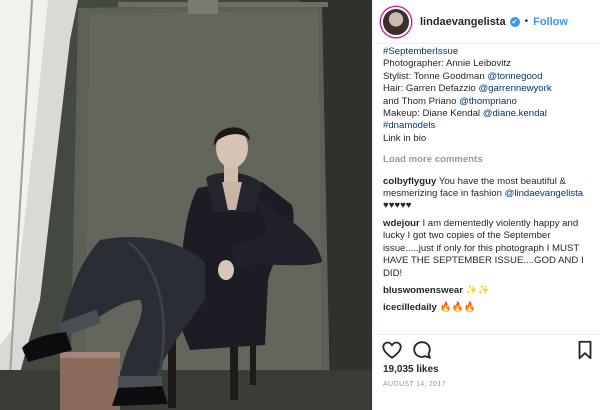 This screenshot has width=600, height=410. What do you see at coordinates (410, 307) in the screenshot?
I see `comment-author: icecilledaily` at bounding box center [410, 307].